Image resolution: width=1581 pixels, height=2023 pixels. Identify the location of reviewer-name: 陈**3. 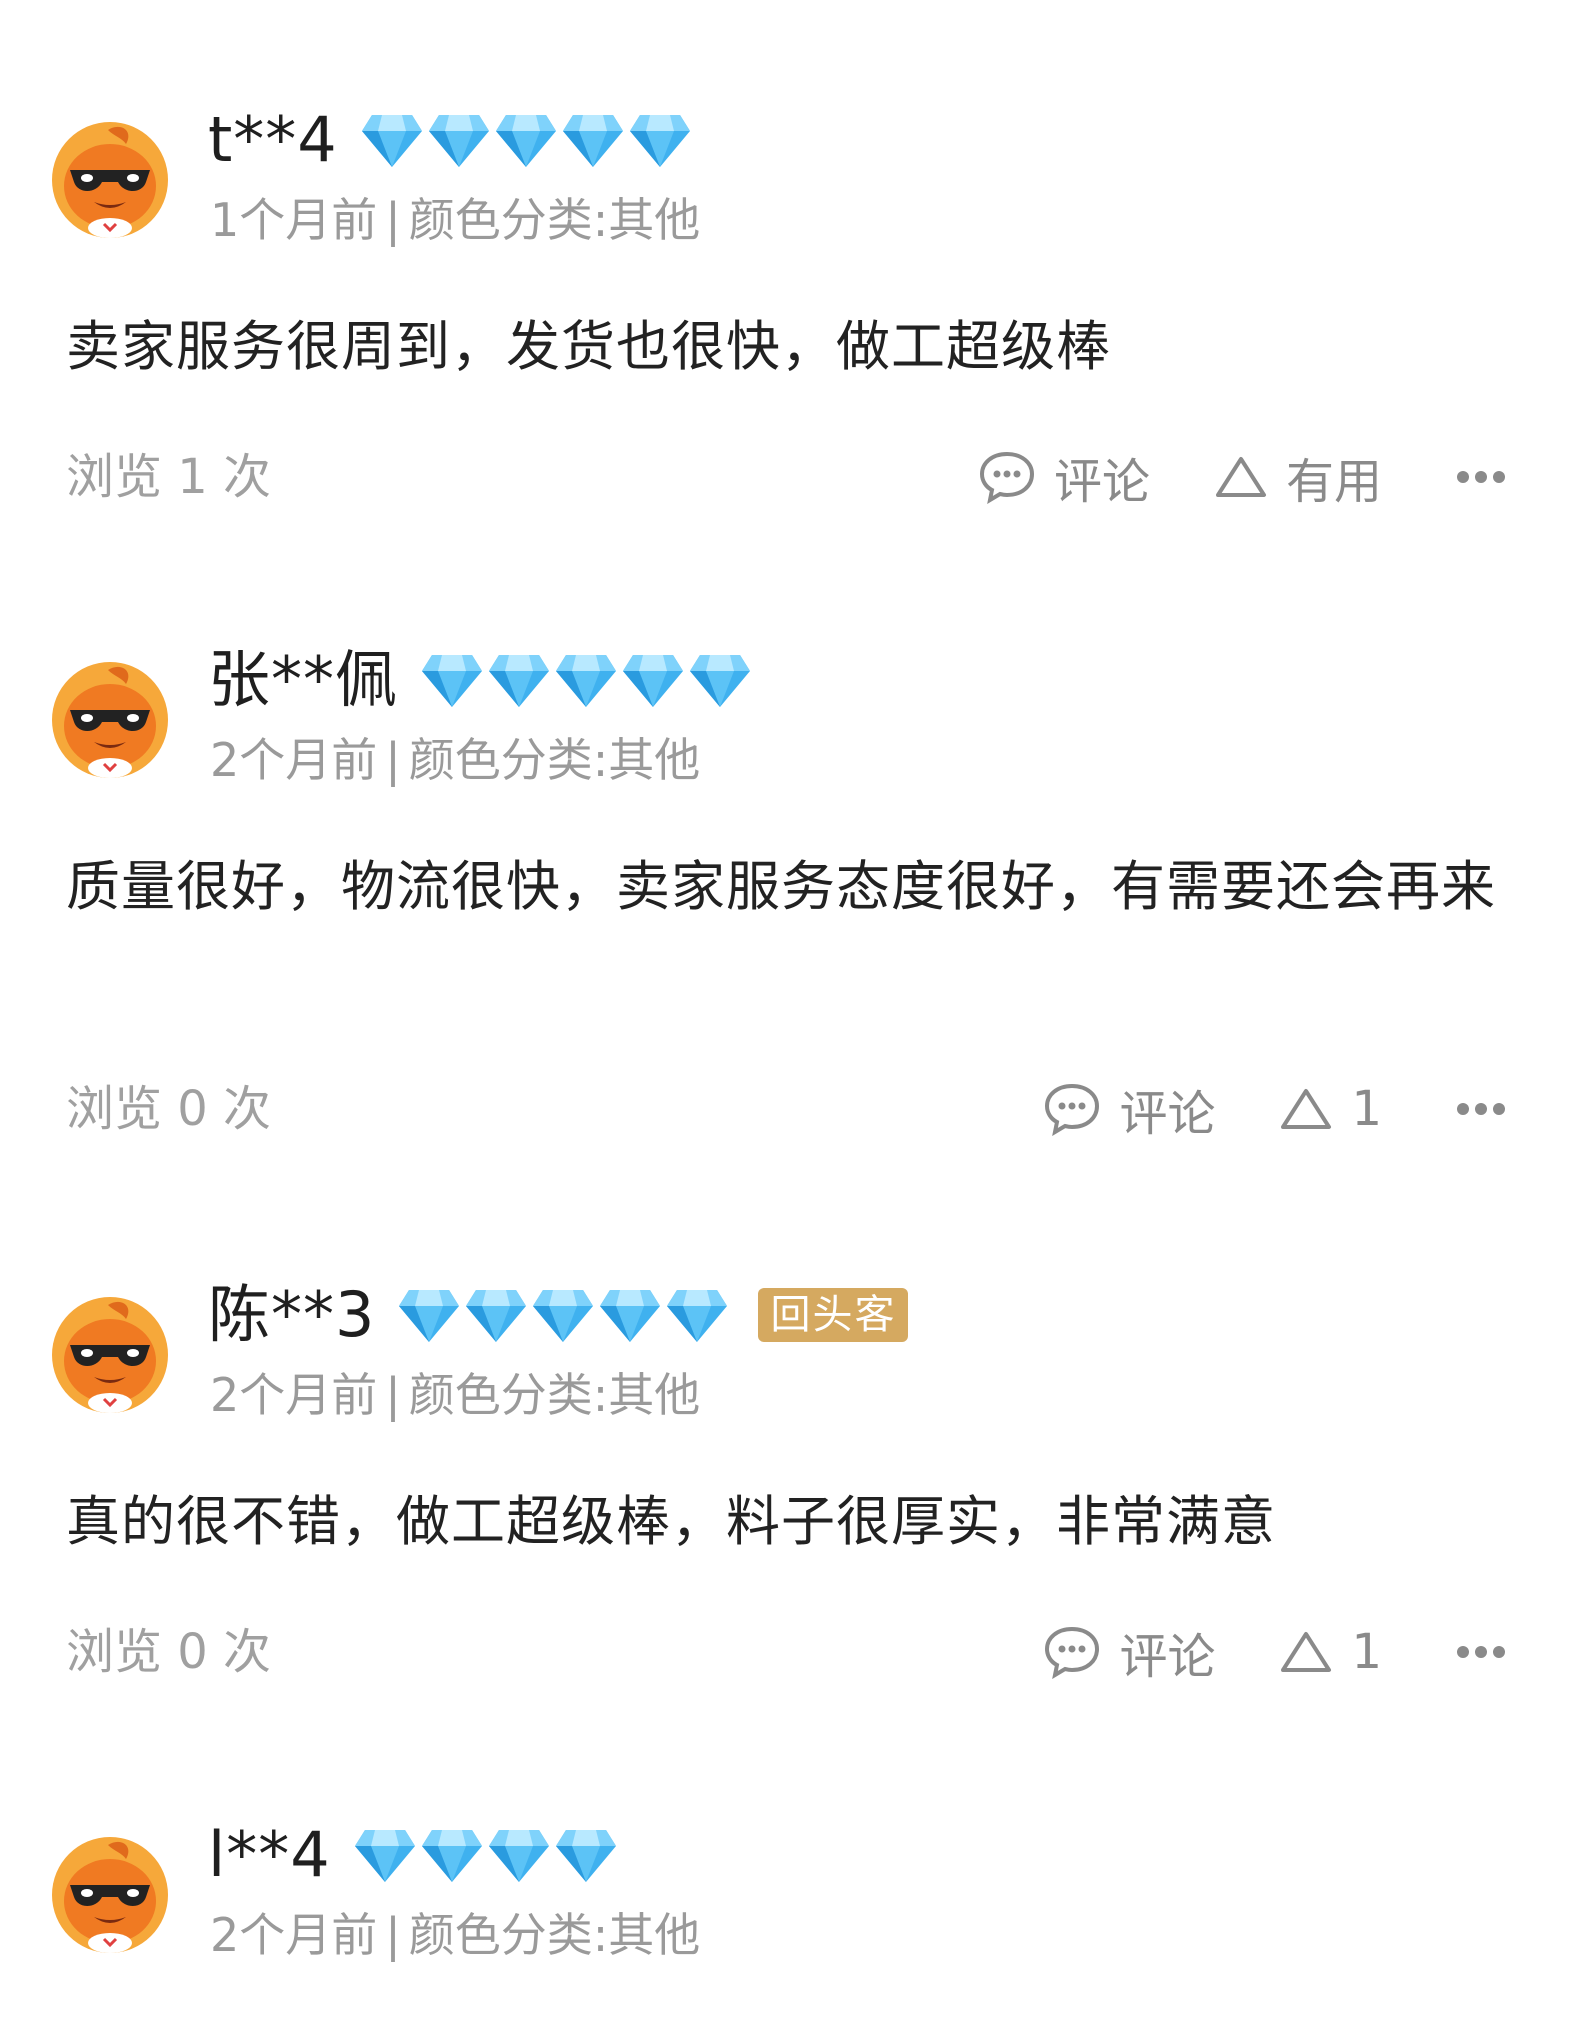
(292, 1314).